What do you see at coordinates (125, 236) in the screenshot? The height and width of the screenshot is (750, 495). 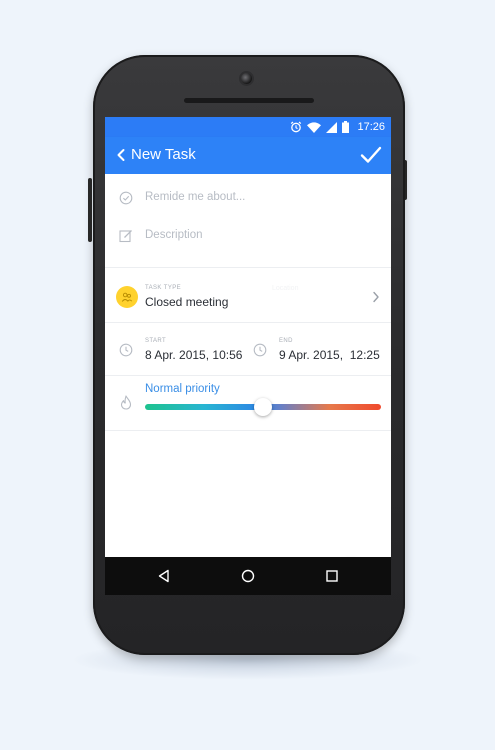 I see `edit-icon` at bounding box center [125, 236].